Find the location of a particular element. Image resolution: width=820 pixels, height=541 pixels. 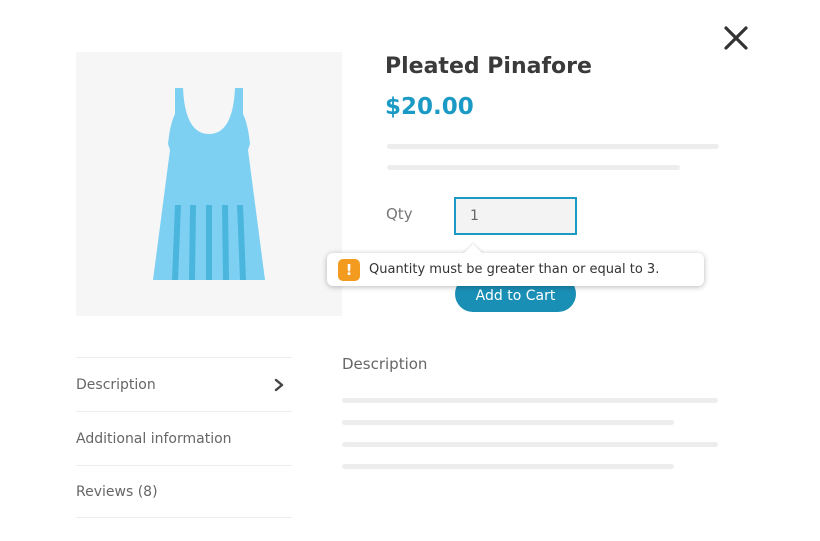

dress-icon is located at coordinates (209, 184).